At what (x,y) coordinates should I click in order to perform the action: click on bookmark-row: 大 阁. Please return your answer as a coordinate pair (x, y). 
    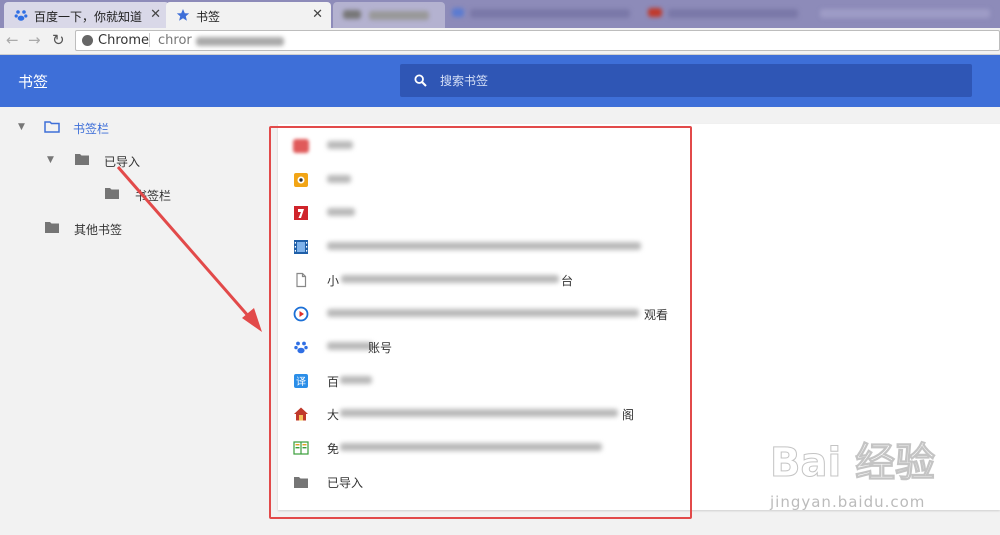
    Looking at the image, I should click on (483, 413).